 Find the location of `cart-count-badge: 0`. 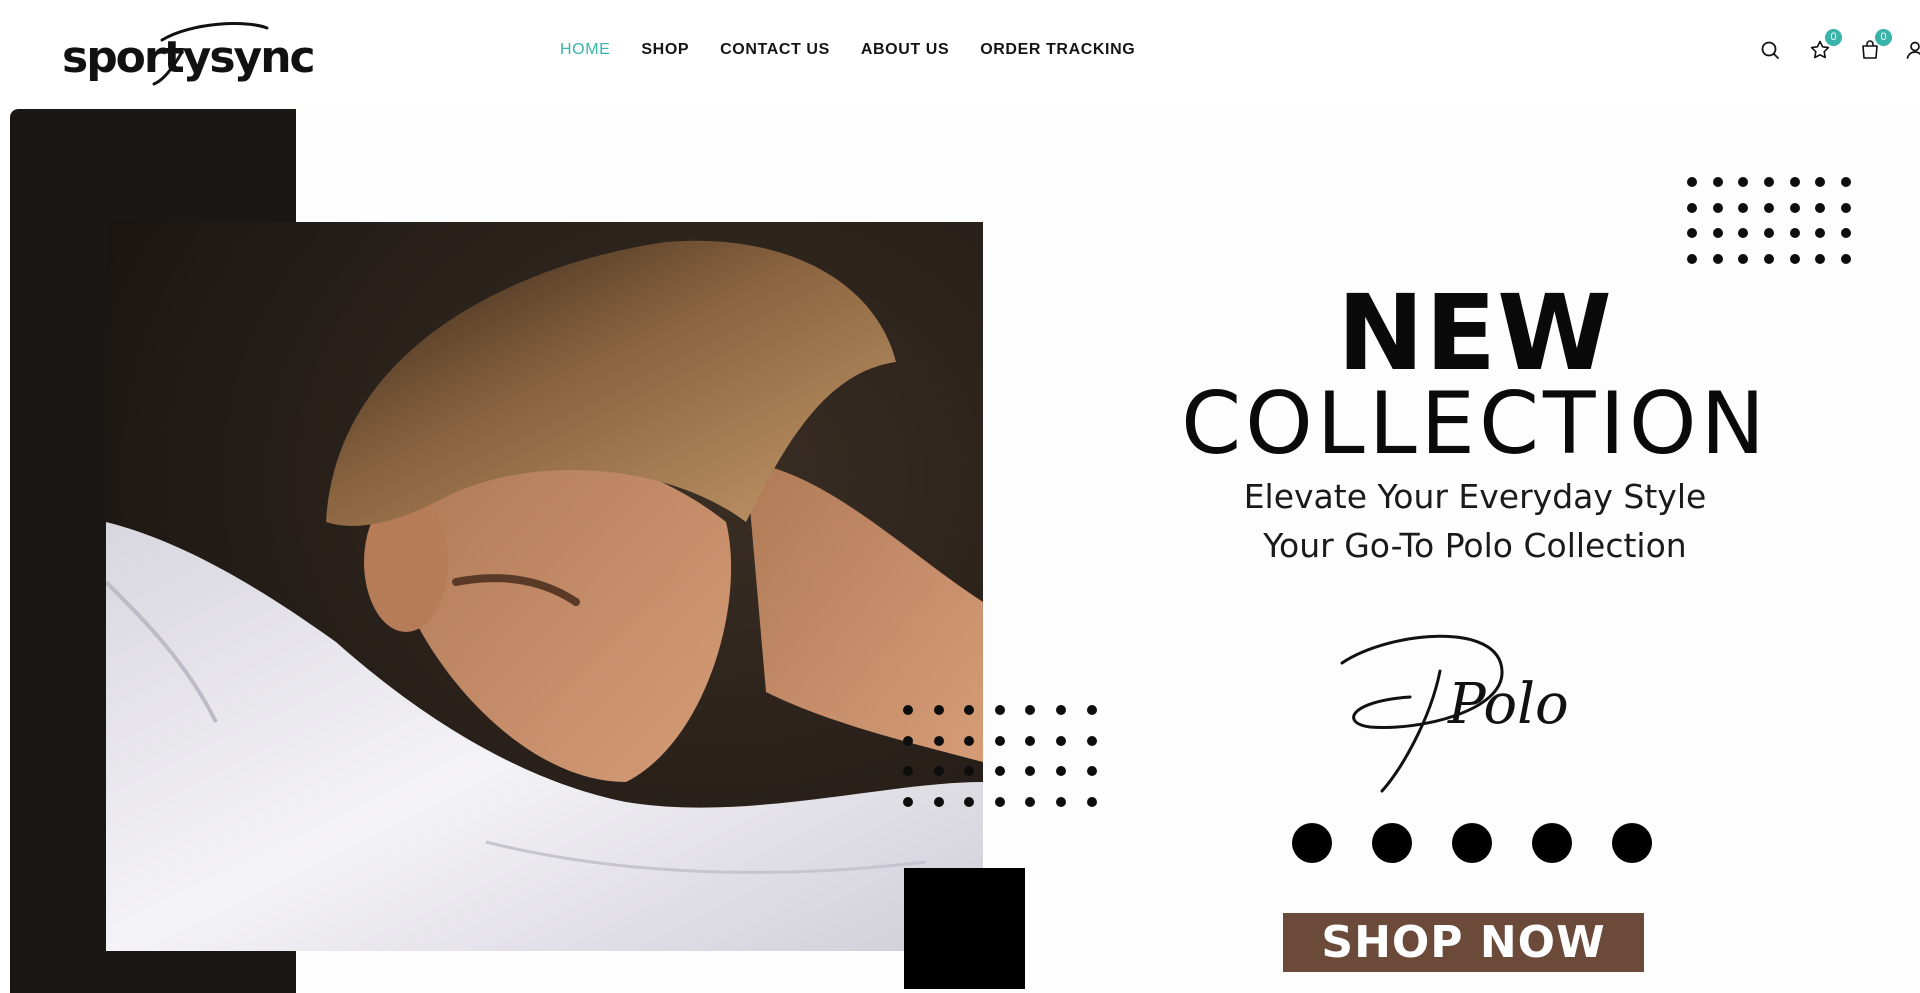

cart-count-badge: 0 is located at coordinates (1883, 37).